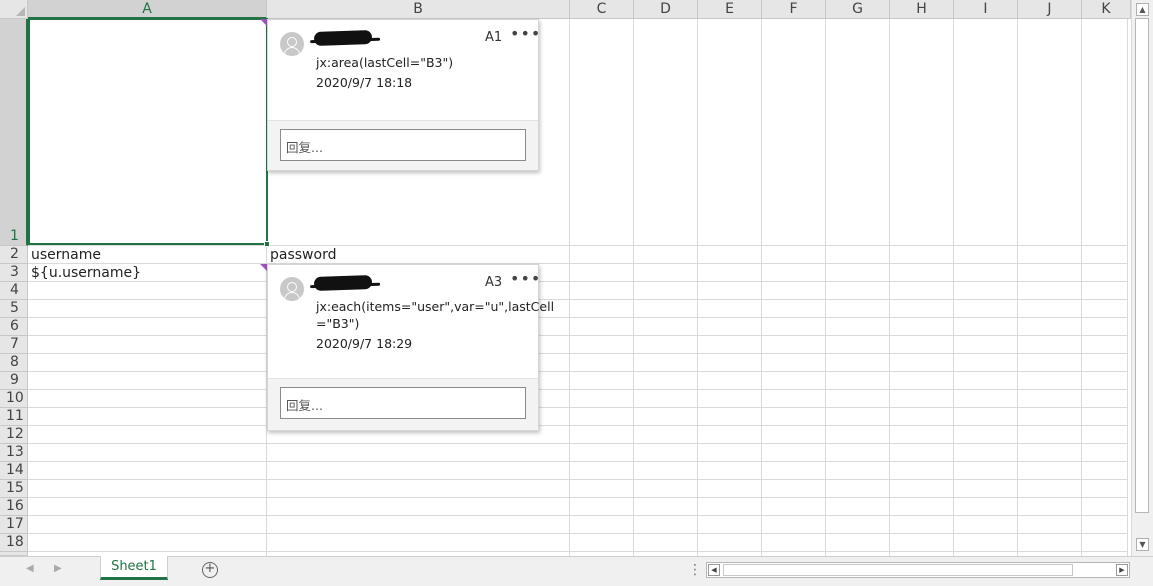 The image size is (1153, 586). Describe the element at coordinates (58, 568) in the screenshot. I see `triangle-right-icon: ▶` at that location.